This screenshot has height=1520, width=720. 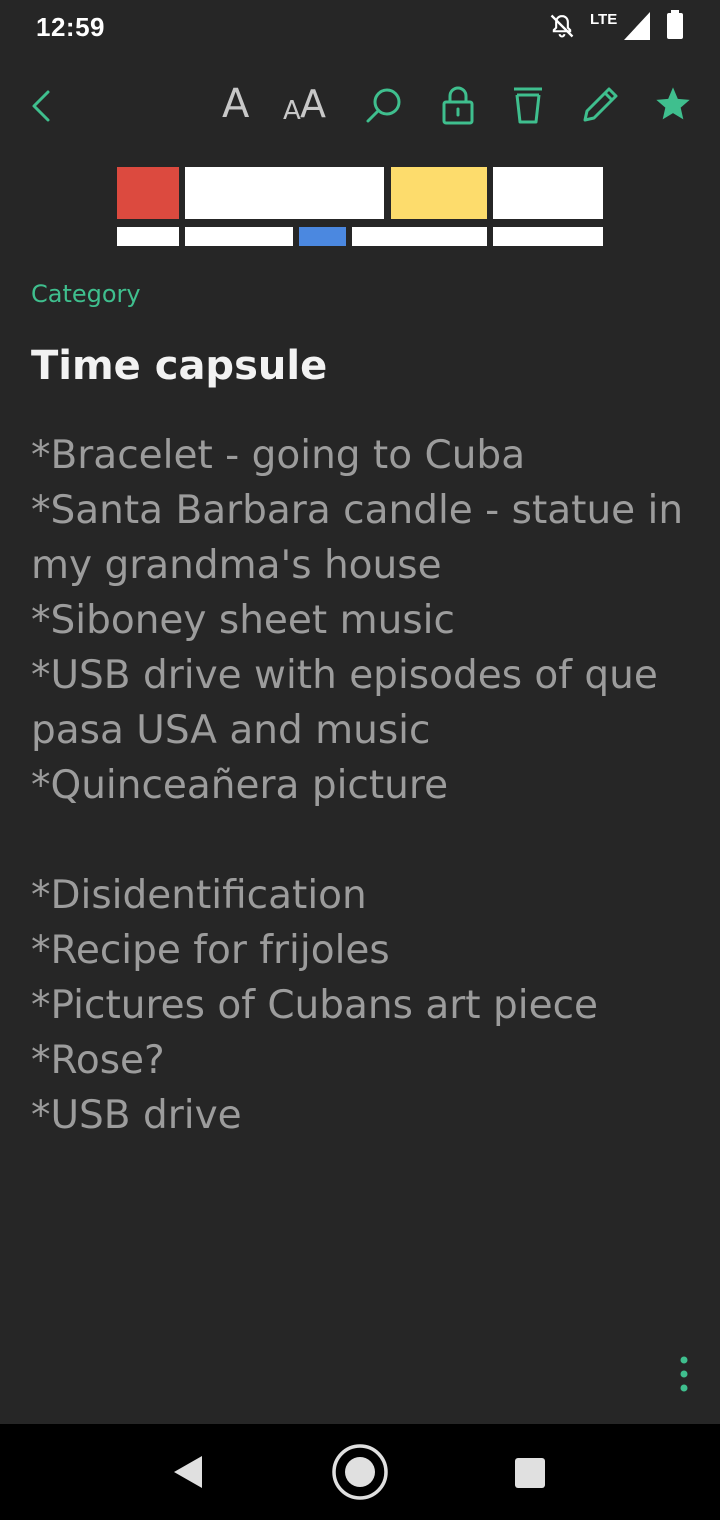 I want to click on status-time: 12:59, so click(x=70, y=27).